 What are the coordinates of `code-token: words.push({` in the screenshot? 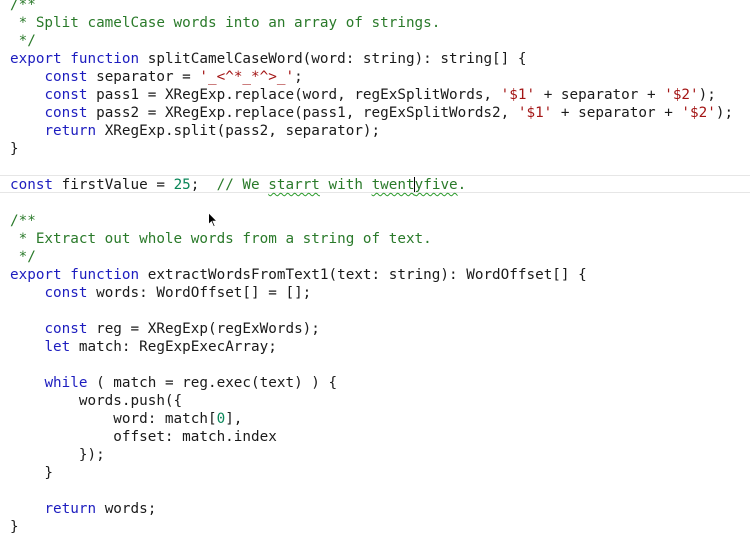 It's located at (96, 401).